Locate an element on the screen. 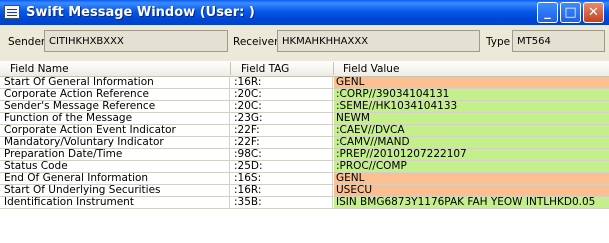 The image size is (609, 243). field-value-cell: NEWM is located at coordinates (471, 118).